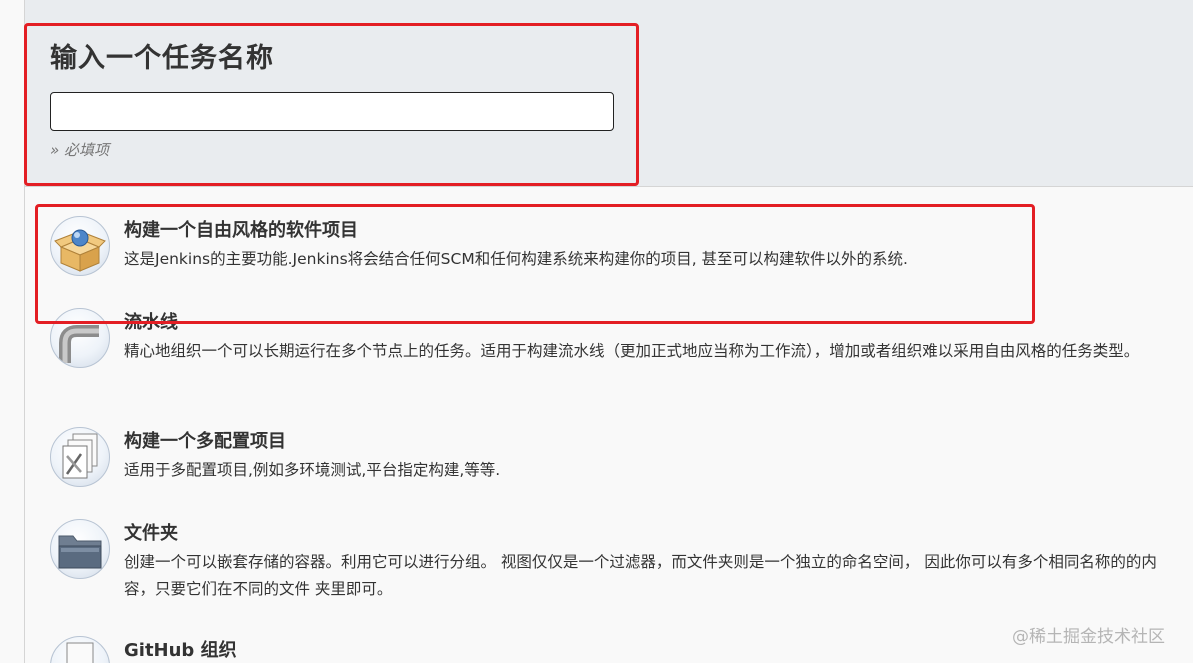  Describe the element at coordinates (332, 111) in the screenshot. I see `item-name-input` at that location.